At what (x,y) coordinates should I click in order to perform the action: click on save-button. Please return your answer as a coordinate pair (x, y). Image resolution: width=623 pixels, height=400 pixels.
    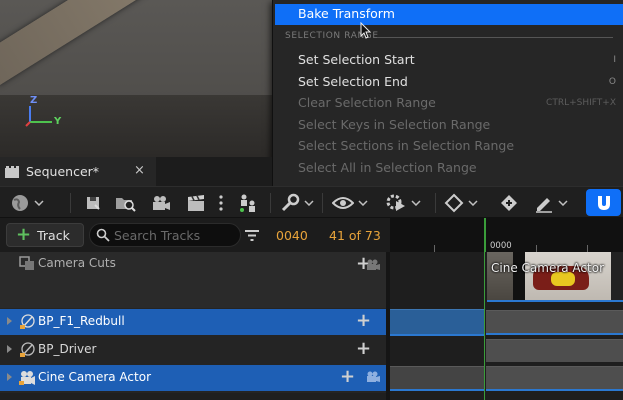
    Looking at the image, I should click on (93, 203).